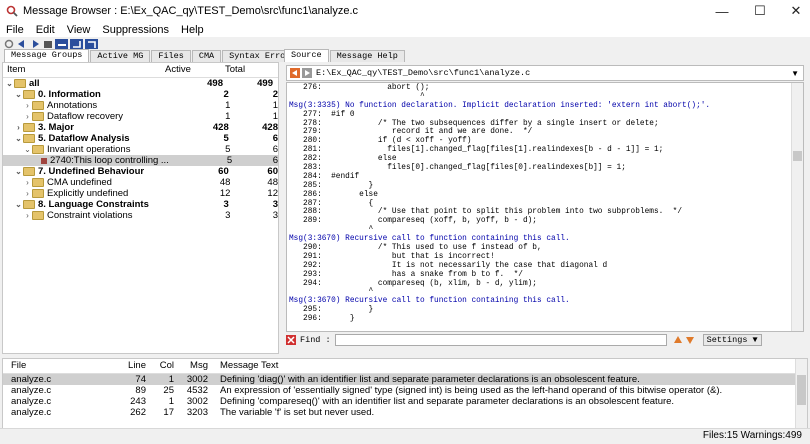  I want to click on forward-icon, so click(307, 73).